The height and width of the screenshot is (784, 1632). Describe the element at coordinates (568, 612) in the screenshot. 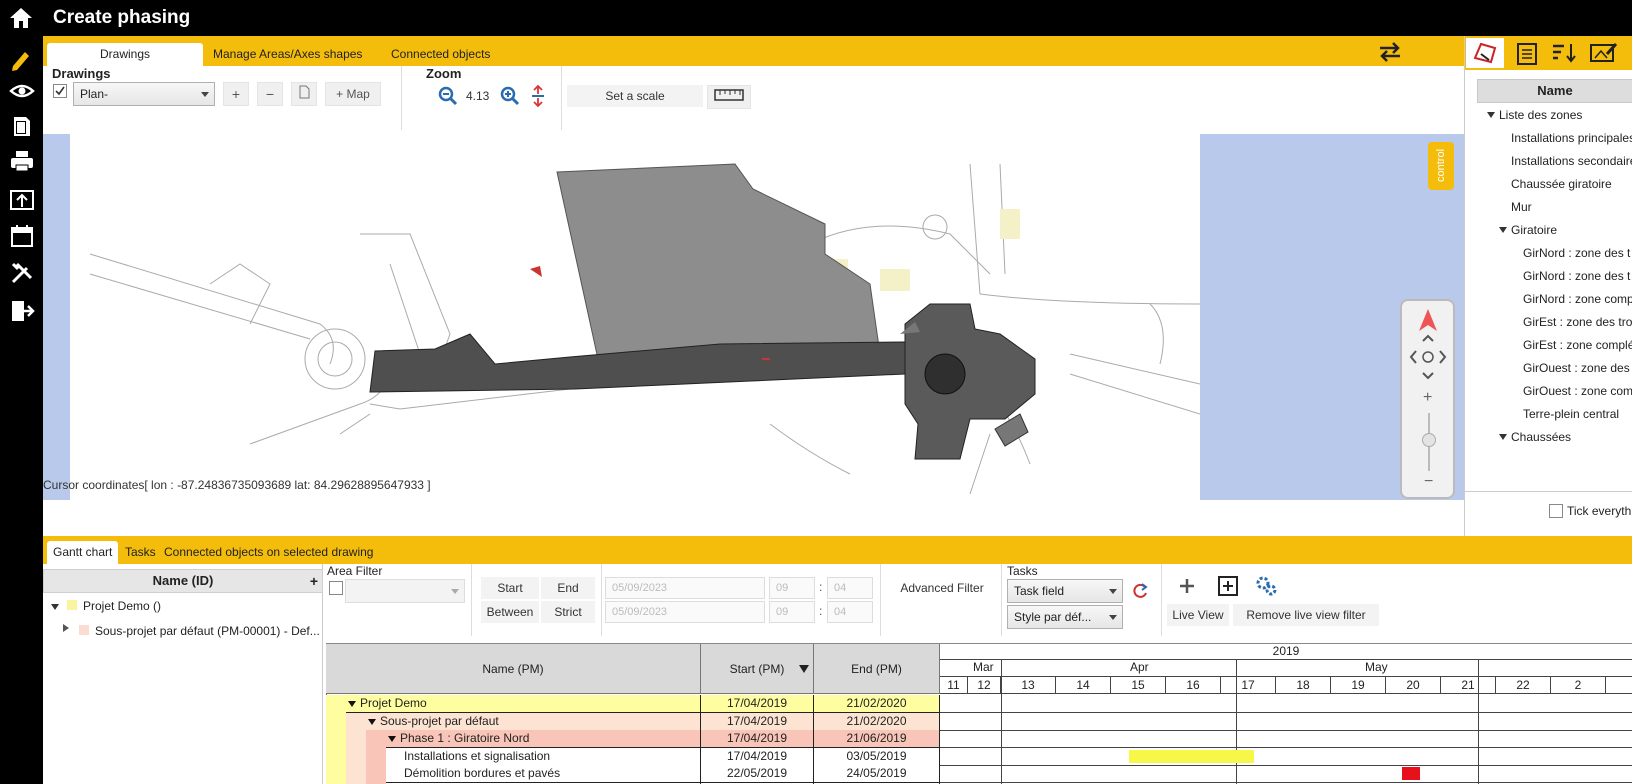

I see `filter-strict-button: Strict` at that location.